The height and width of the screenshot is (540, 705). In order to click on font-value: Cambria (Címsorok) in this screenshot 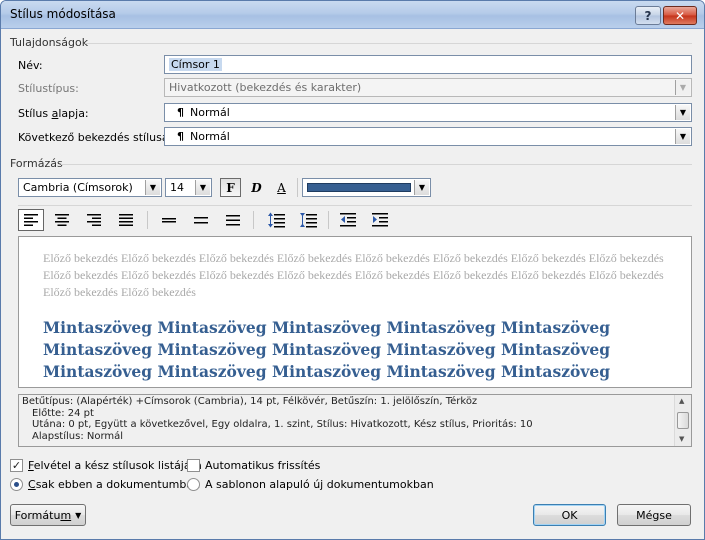, I will do `click(78, 187)`.